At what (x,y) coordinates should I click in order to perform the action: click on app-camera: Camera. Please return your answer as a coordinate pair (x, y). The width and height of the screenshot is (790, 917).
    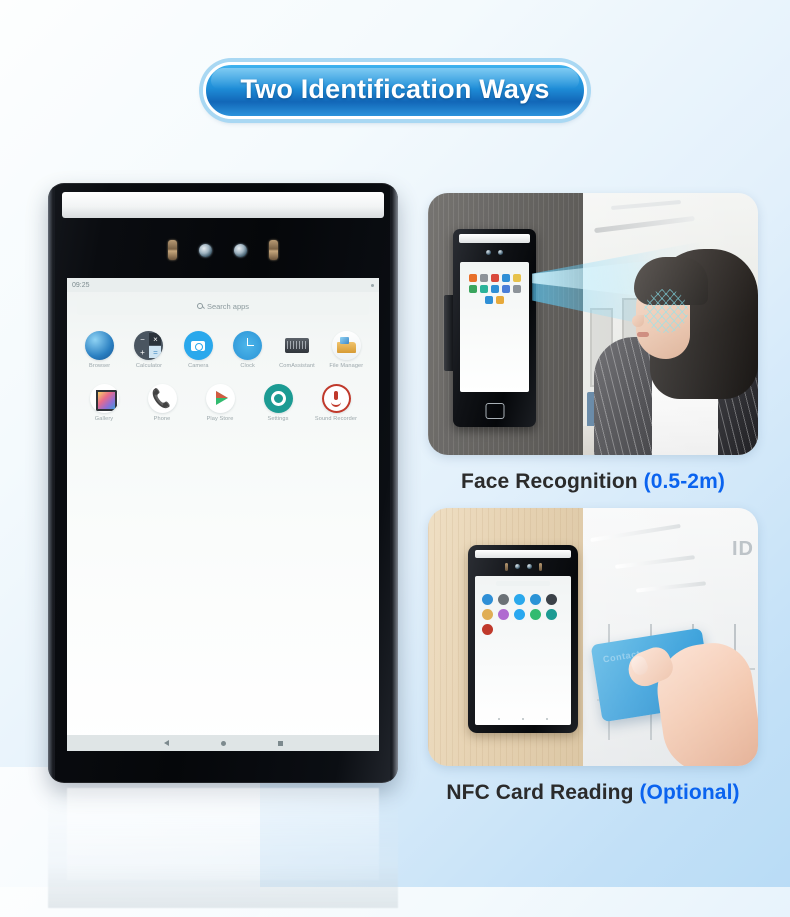
    Looking at the image, I should click on (198, 350).